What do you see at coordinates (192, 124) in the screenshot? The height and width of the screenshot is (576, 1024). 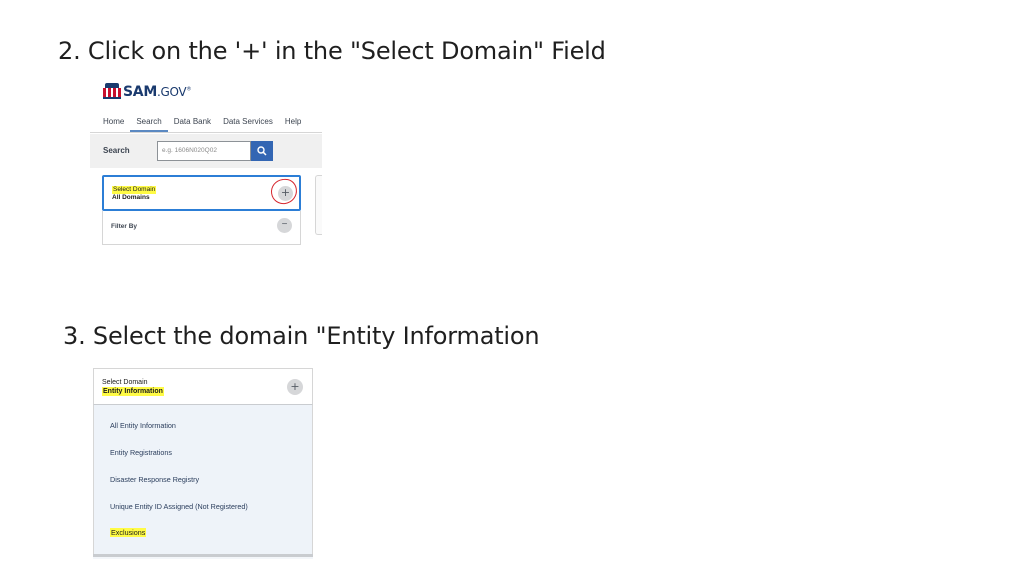 I see `nav-data-bank: Data Bank` at bounding box center [192, 124].